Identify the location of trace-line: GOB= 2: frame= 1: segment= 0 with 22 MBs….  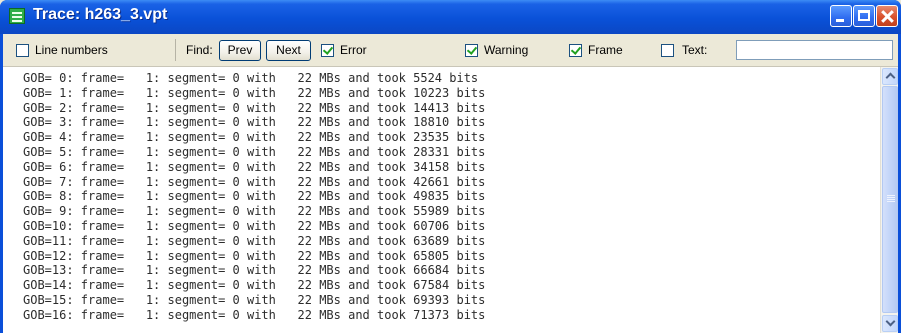
(254, 107).